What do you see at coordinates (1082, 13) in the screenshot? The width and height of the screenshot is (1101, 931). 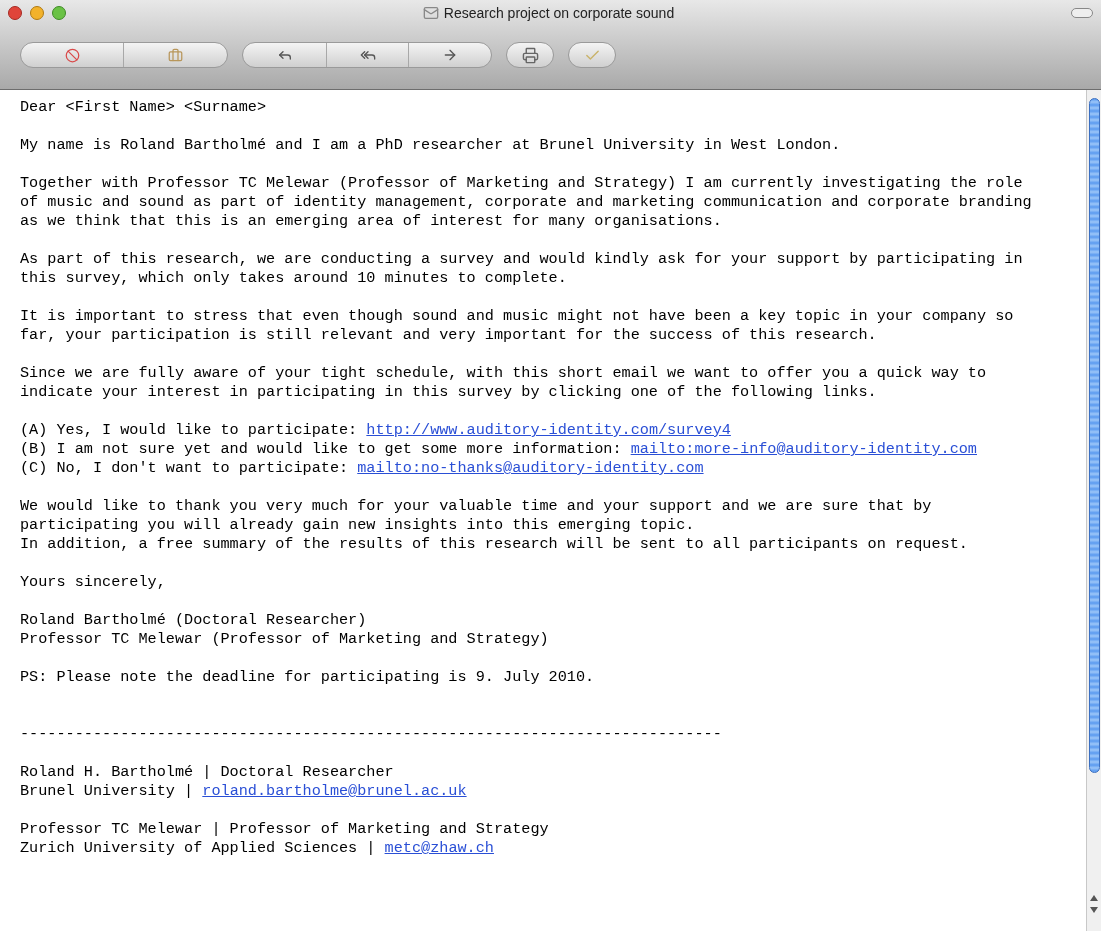 I see `toolbar-toggle-button` at bounding box center [1082, 13].